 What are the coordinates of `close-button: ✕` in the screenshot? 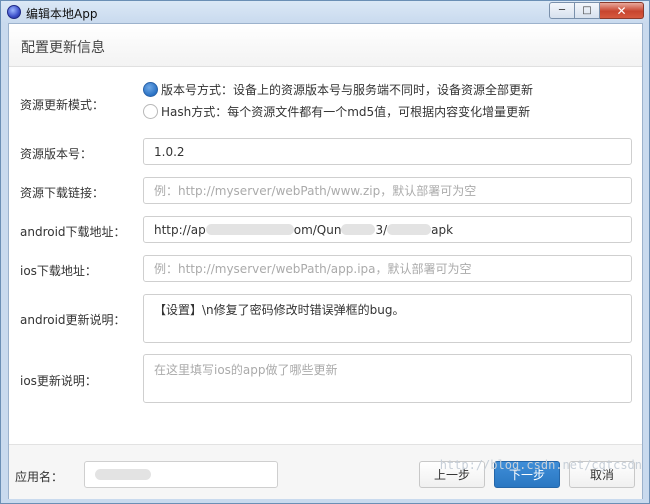 It's located at (622, 10).